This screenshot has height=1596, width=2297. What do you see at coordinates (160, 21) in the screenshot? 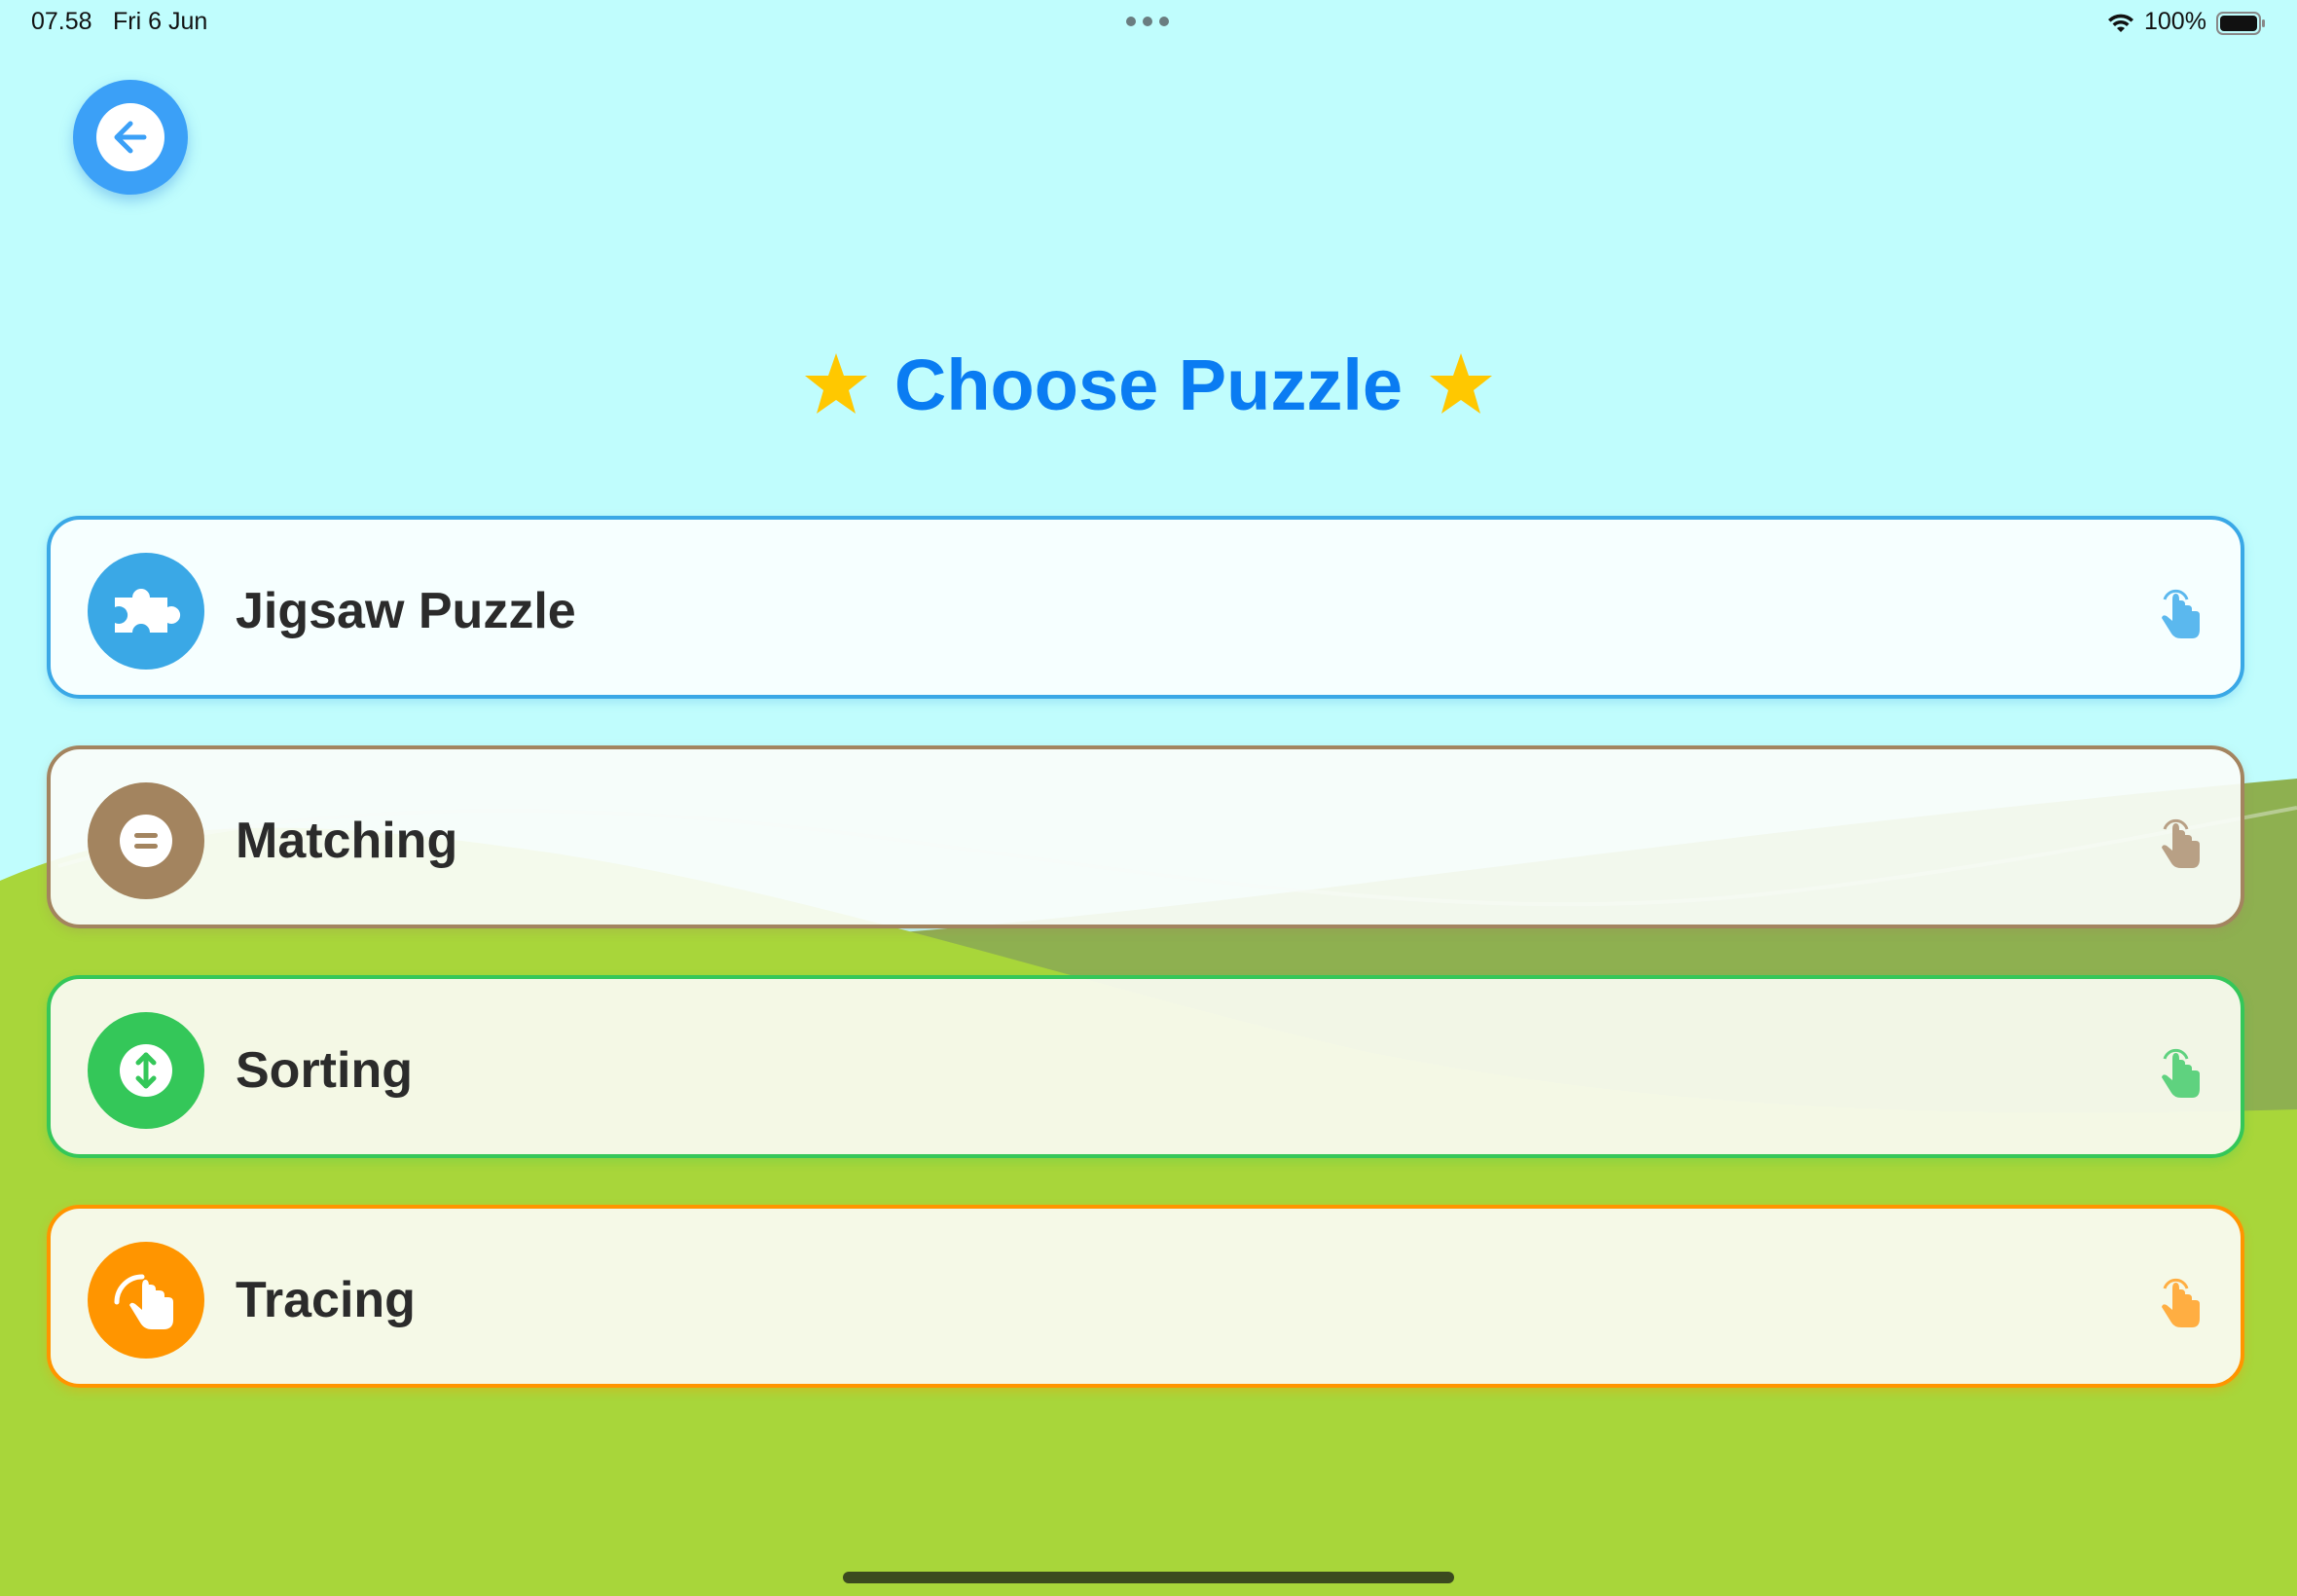
I see `status-date: Fri 6 Jun` at bounding box center [160, 21].